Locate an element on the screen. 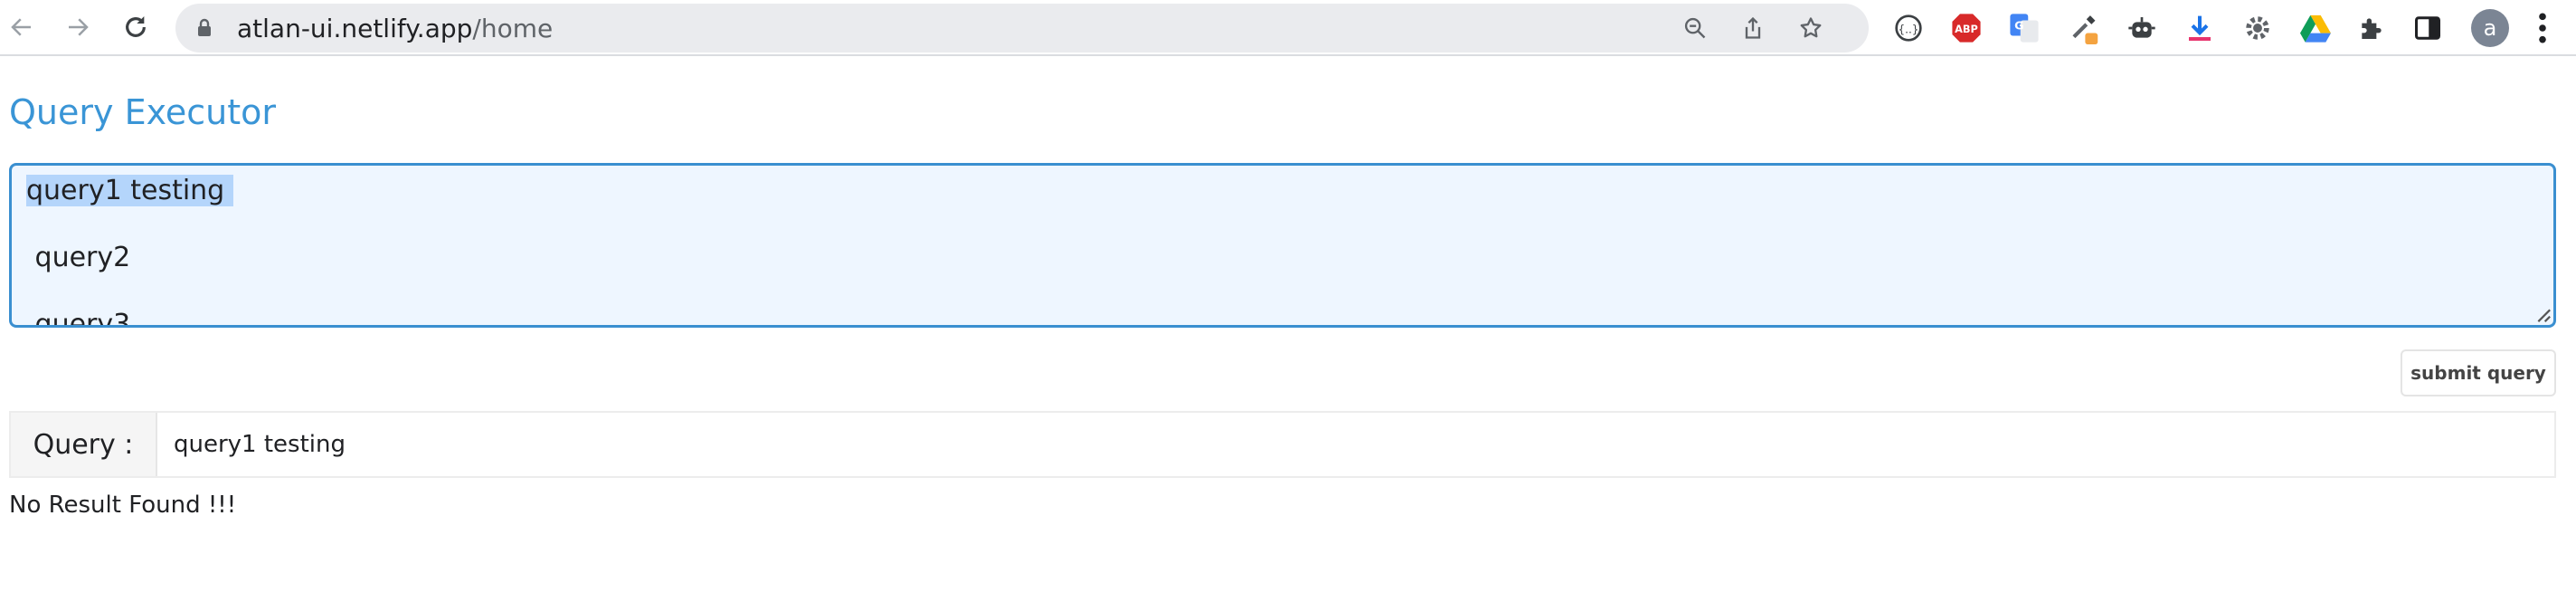 The image size is (2576, 592). arrow-right-icon is located at coordinates (79, 27).